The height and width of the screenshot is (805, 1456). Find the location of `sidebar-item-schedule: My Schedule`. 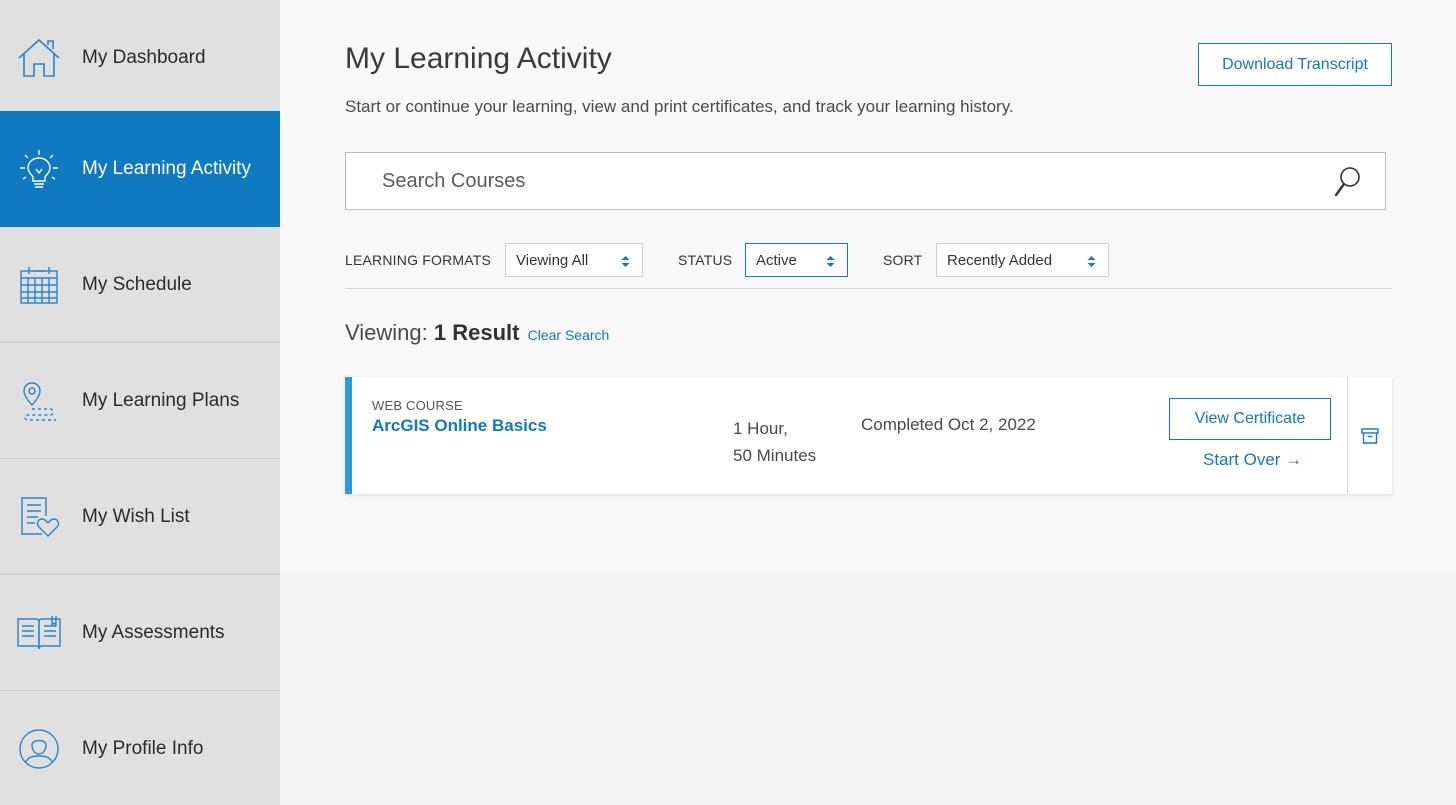

sidebar-item-schedule: My Schedule is located at coordinates (140, 285).